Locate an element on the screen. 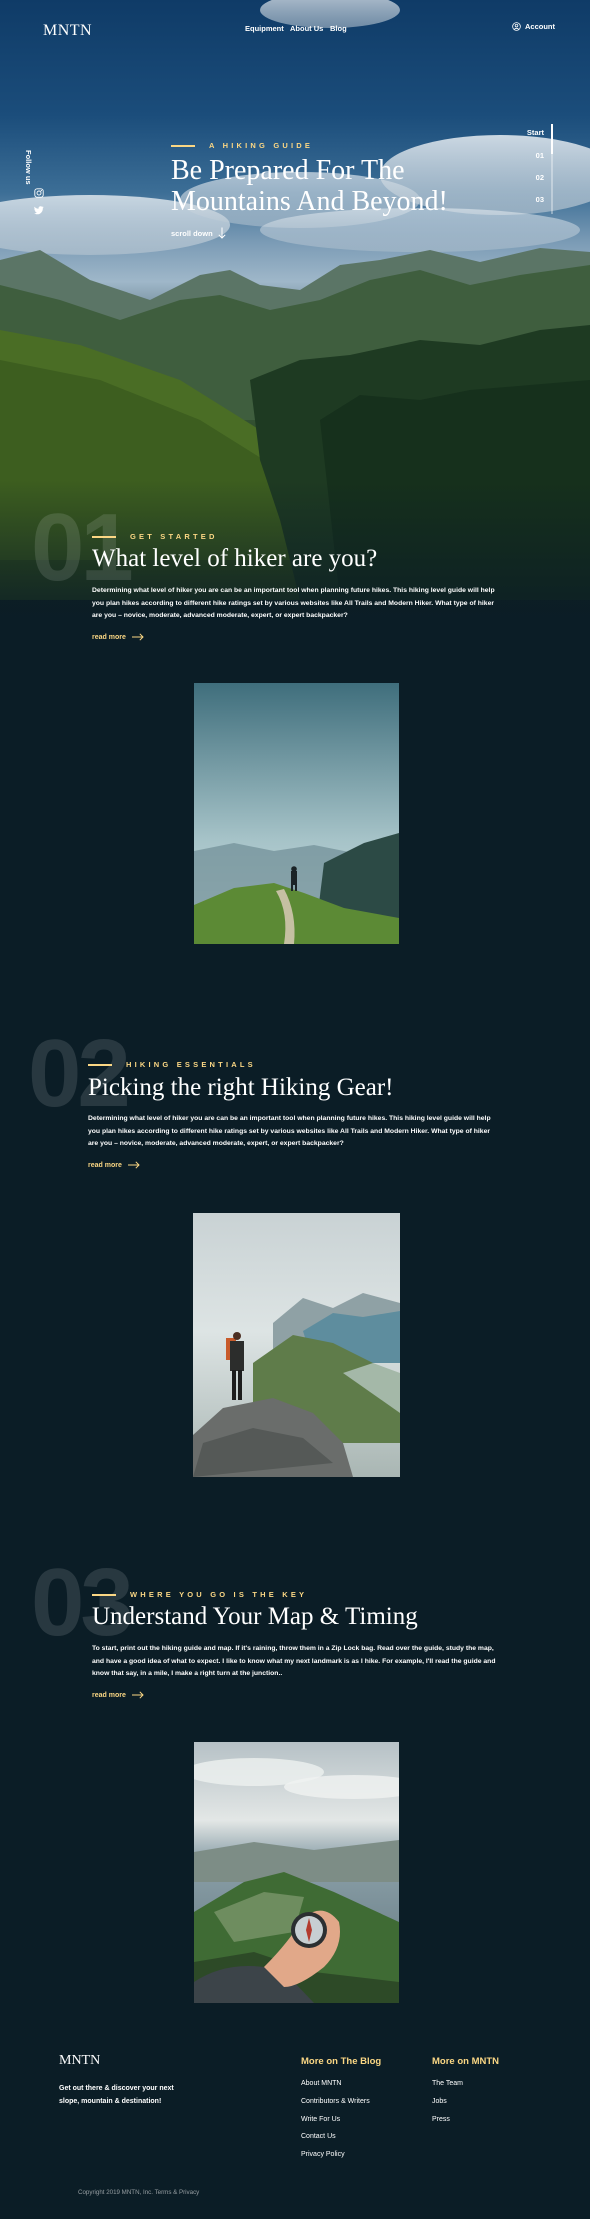 The image size is (590, 2219). section-eyebrow: HIKING ESSENTIALS is located at coordinates (172, 1064).